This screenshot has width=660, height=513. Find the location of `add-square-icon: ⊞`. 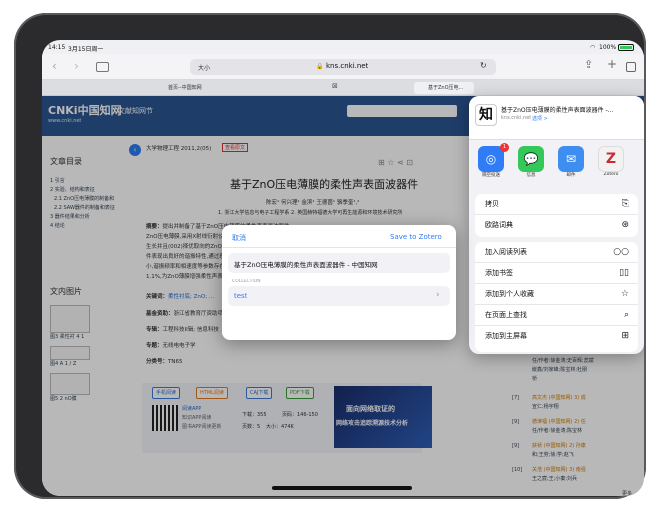

add-square-icon: ⊞ is located at coordinates (625, 336).